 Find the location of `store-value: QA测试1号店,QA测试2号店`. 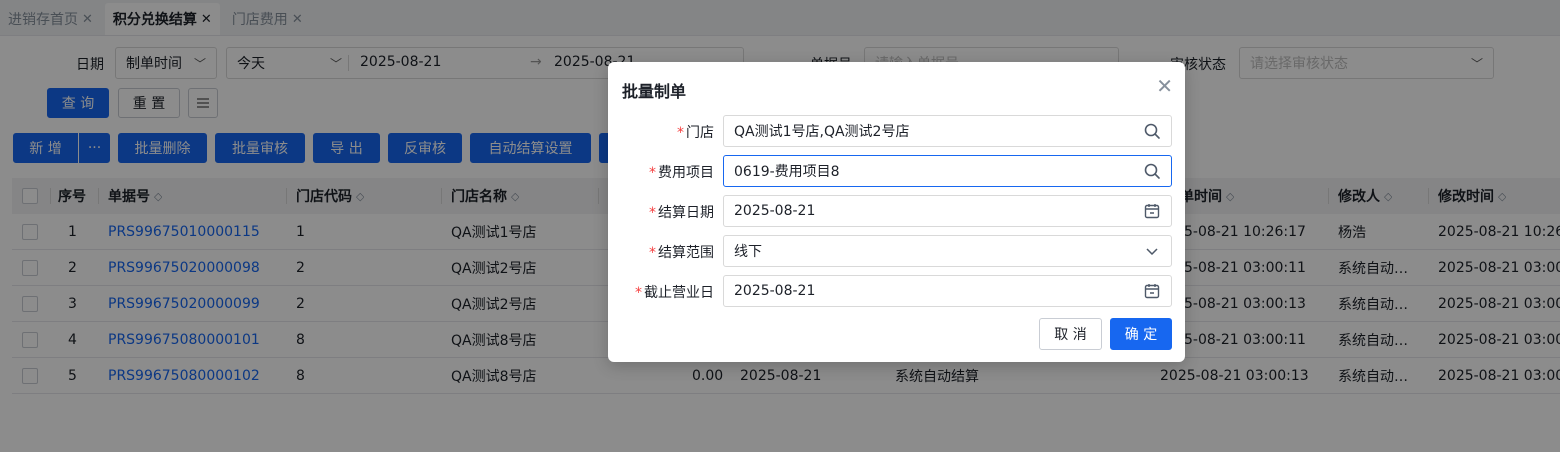

store-value: QA测试1号店,QA测试2号店 is located at coordinates (822, 132).